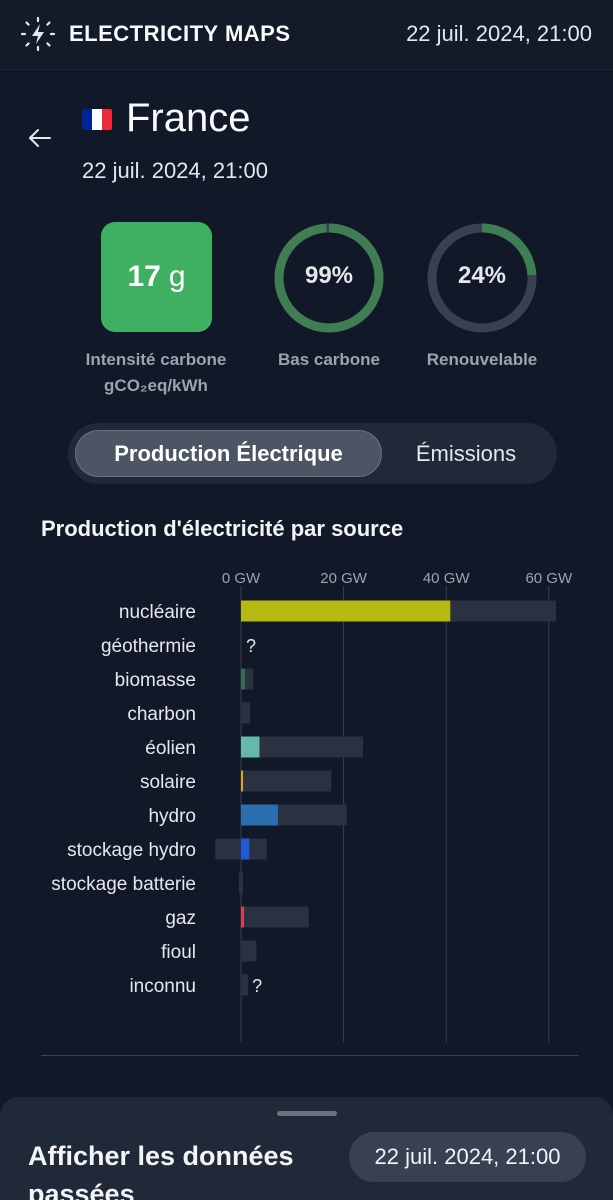  Describe the element at coordinates (241, 578) in the screenshot. I see `x-tick-label: 0 GW` at that location.